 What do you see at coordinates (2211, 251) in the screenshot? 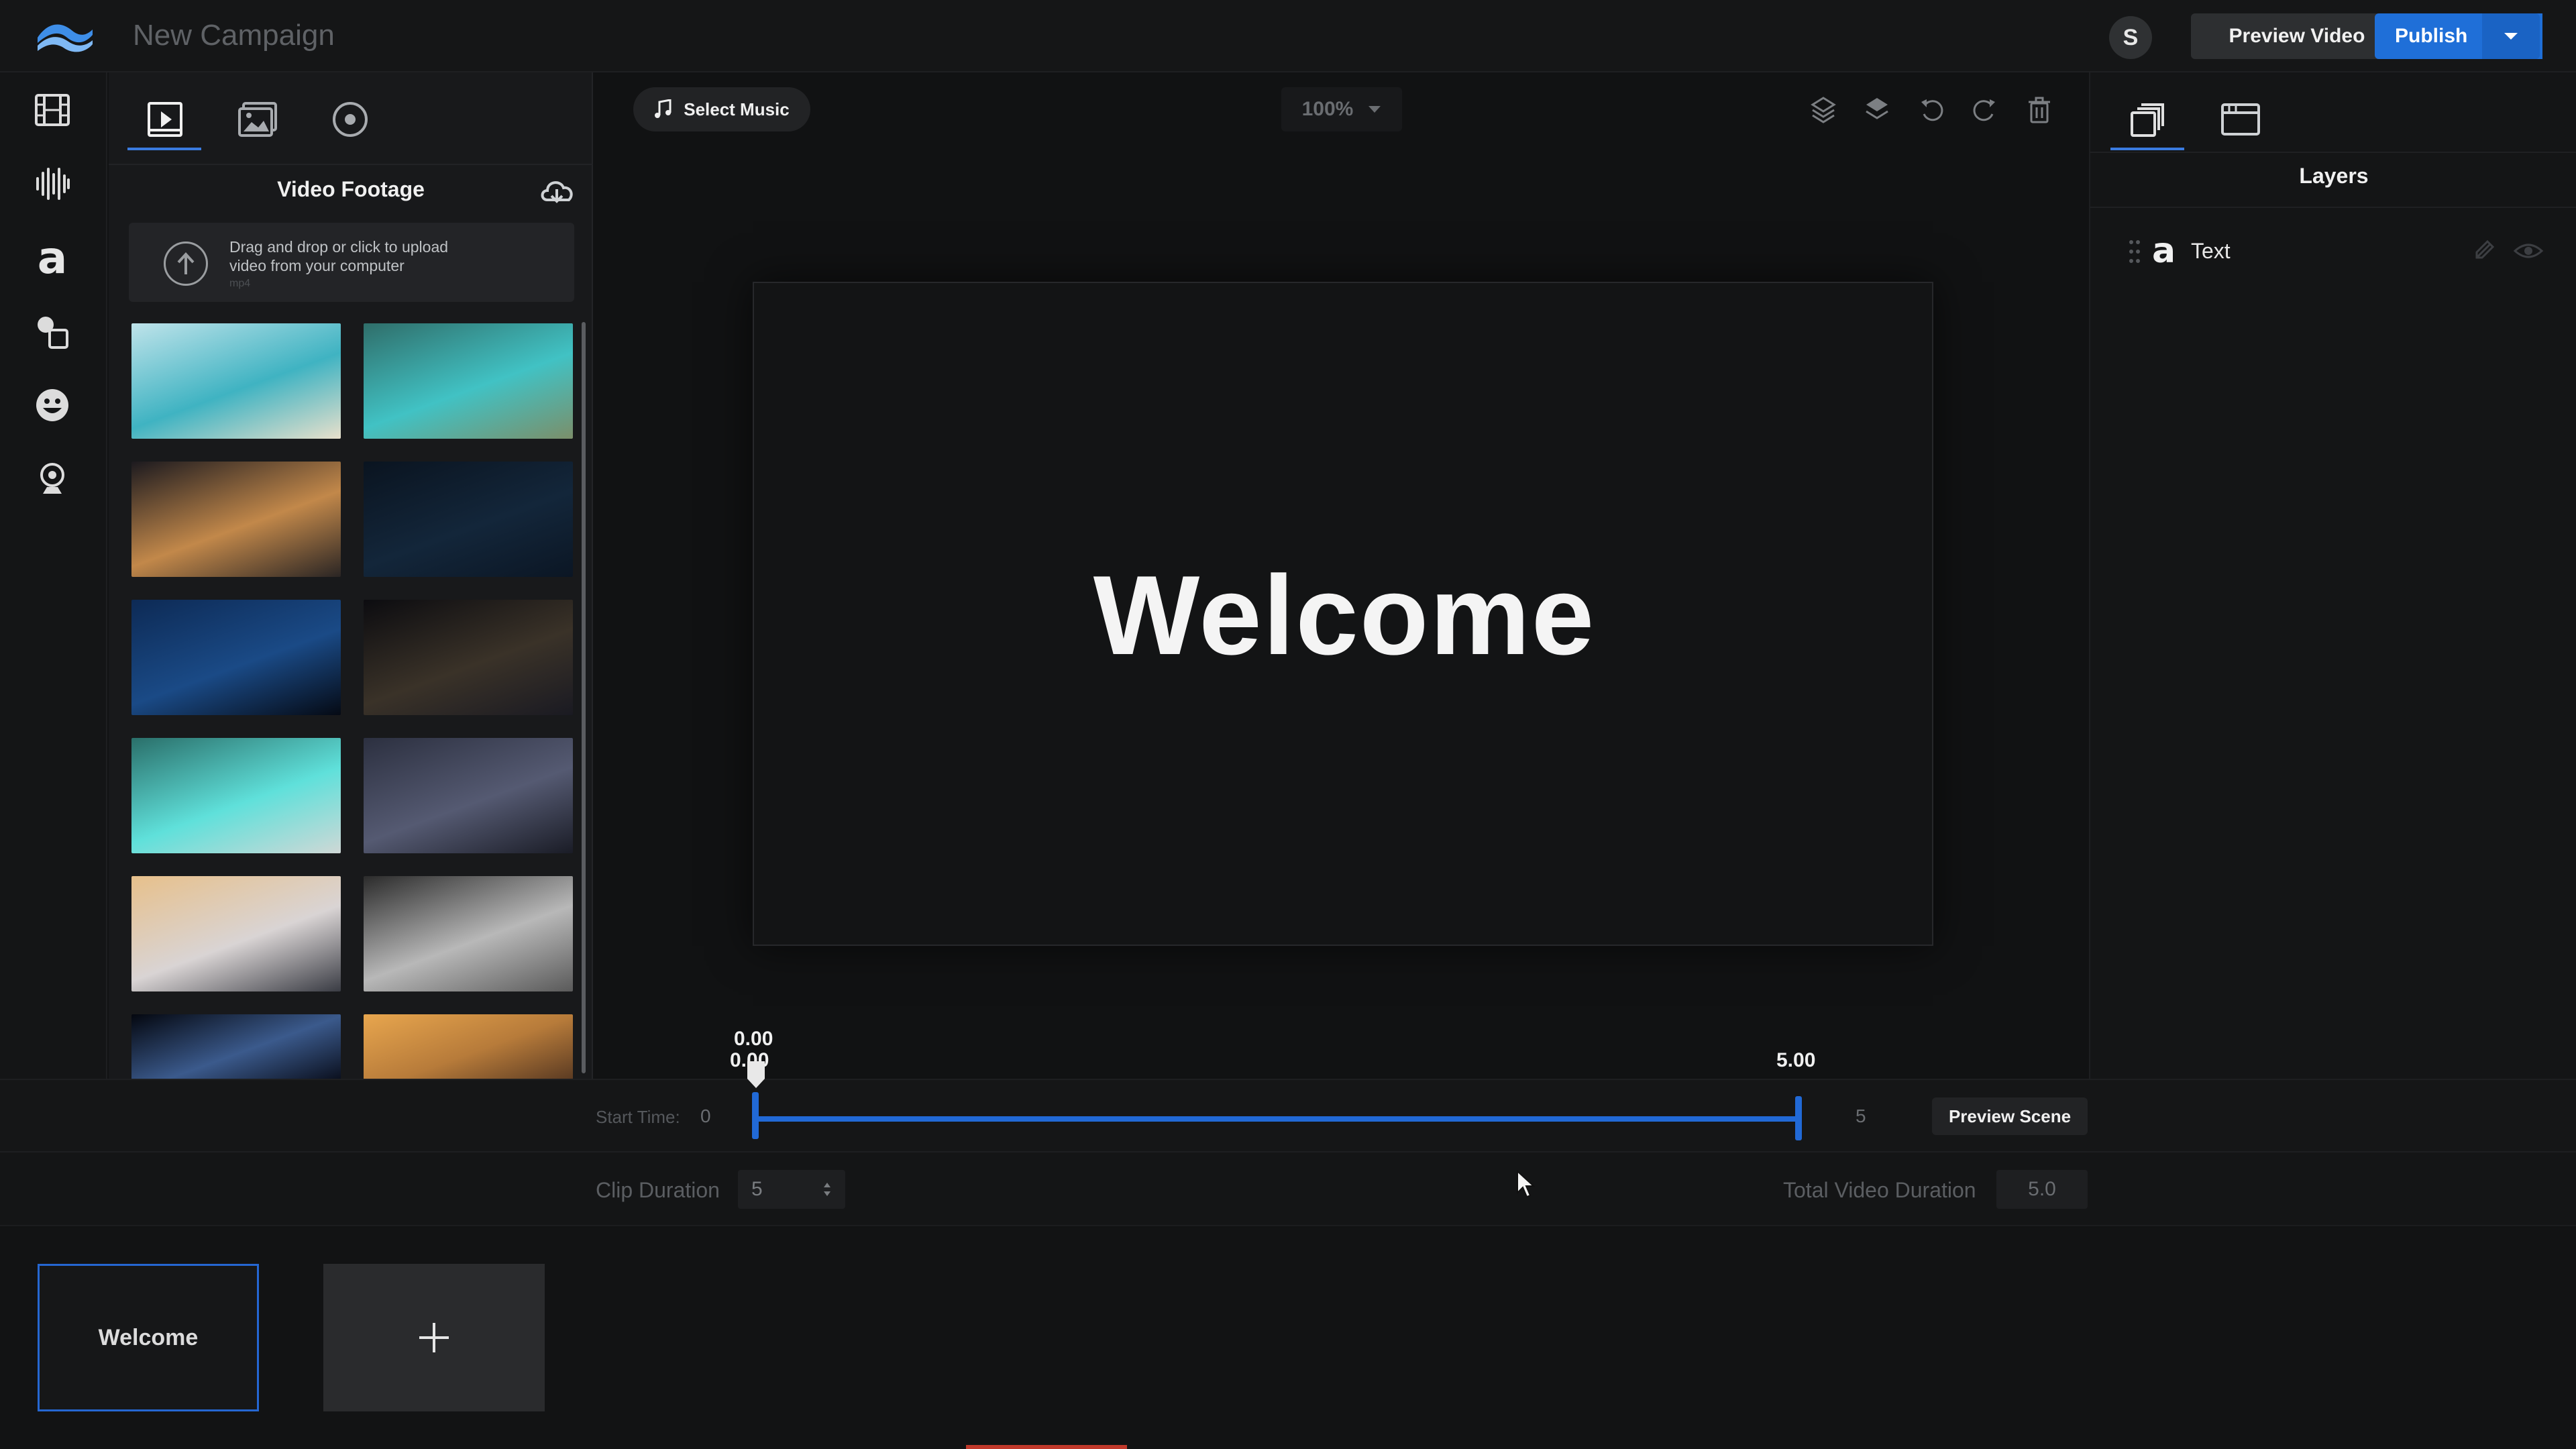
I see `layer-name: Text` at bounding box center [2211, 251].